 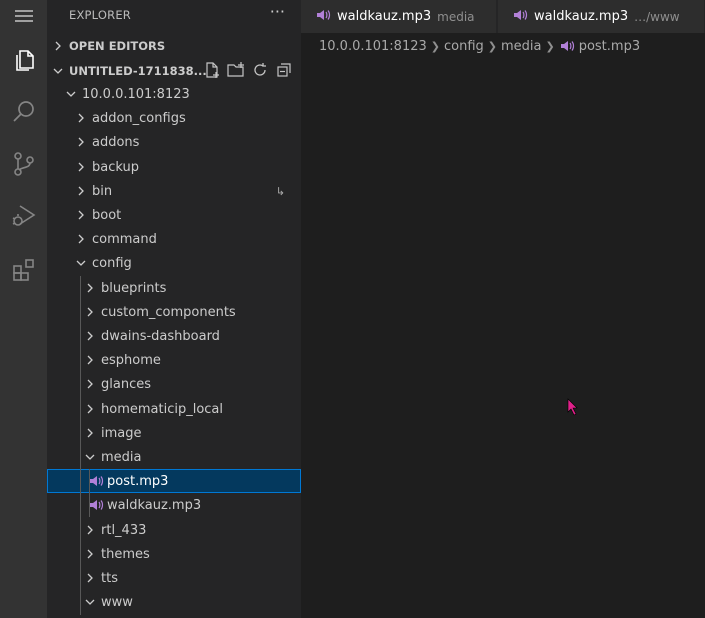 What do you see at coordinates (174, 191) in the screenshot?
I see `tree-folder-bin: bin ↳` at bounding box center [174, 191].